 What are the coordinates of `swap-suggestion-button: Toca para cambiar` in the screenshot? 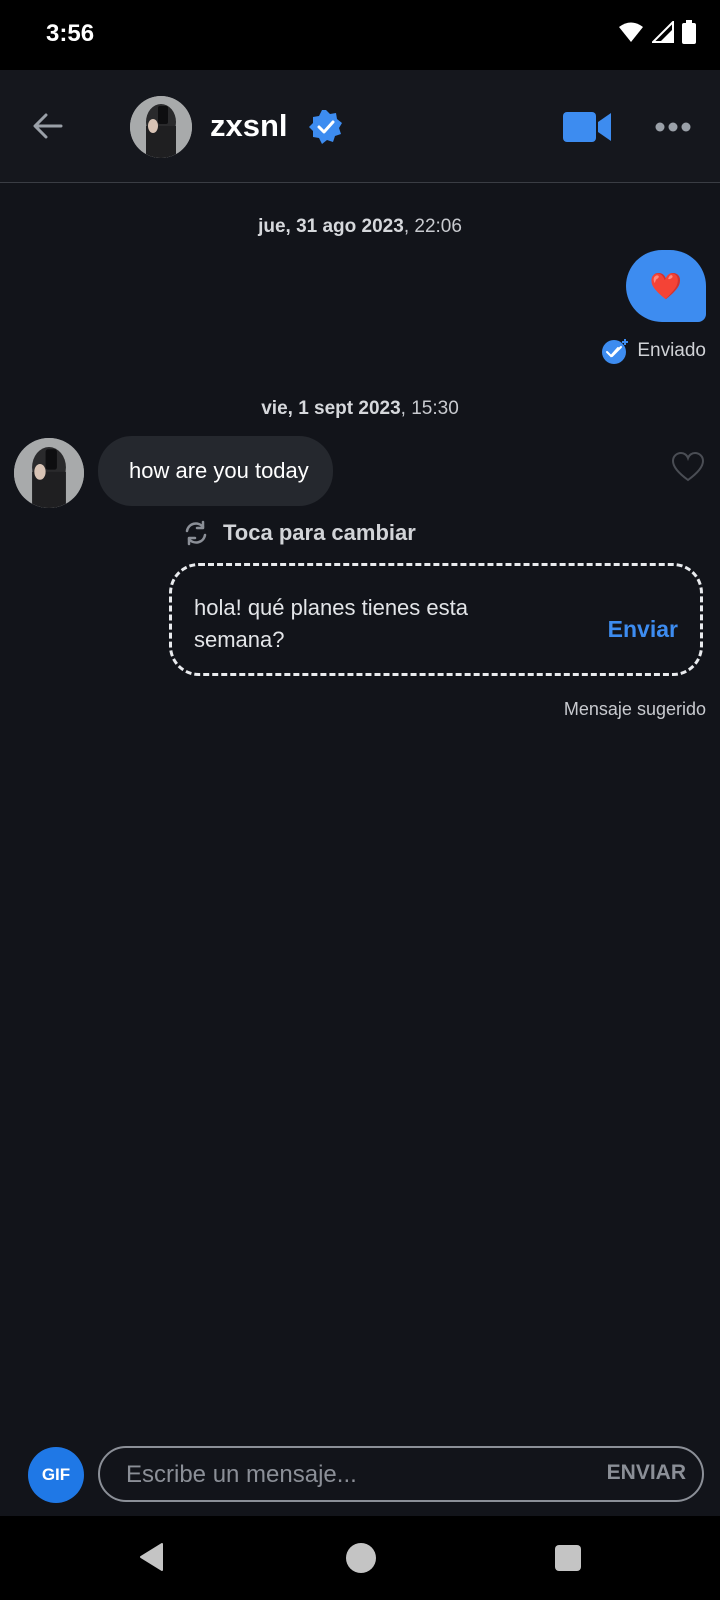 It's located at (299, 533).